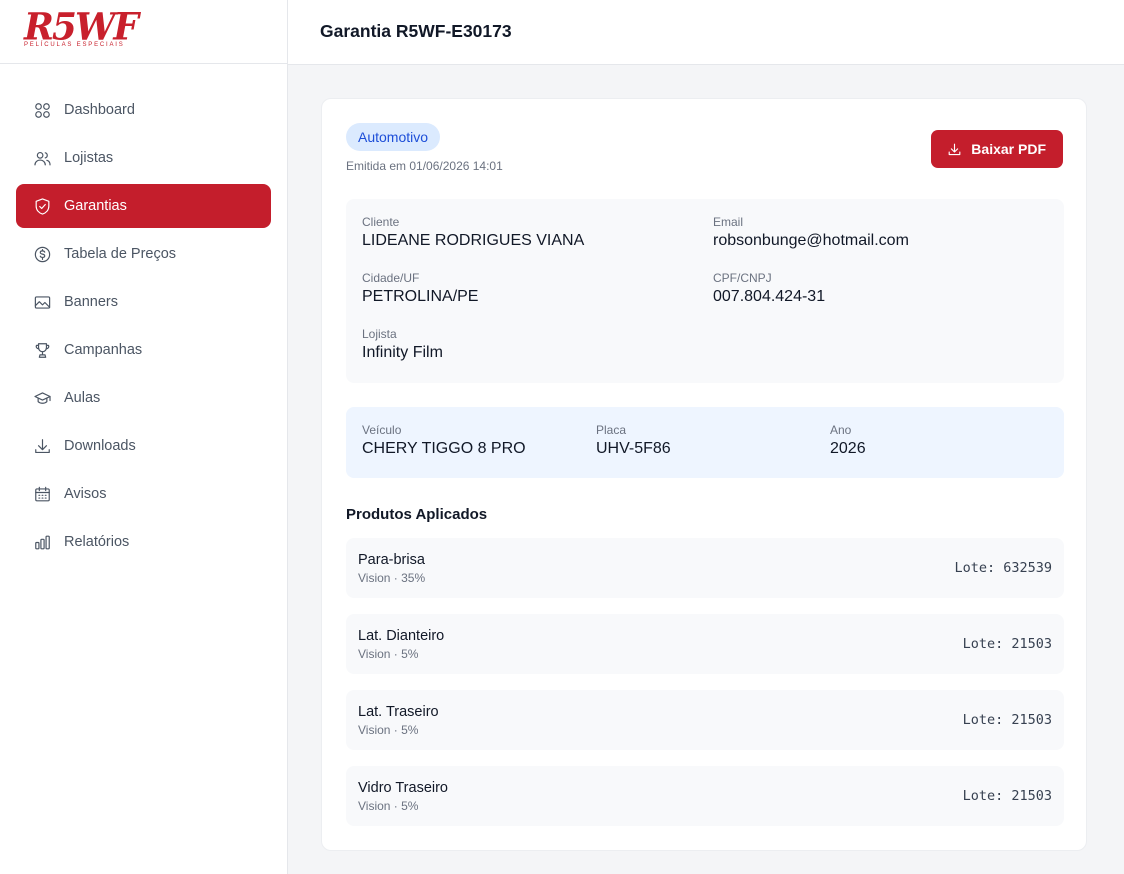 This screenshot has width=1124, height=874. Describe the element at coordinates (99, 110) in the screenshot. I see `sidebar-item-label: Dashboard` at that location.